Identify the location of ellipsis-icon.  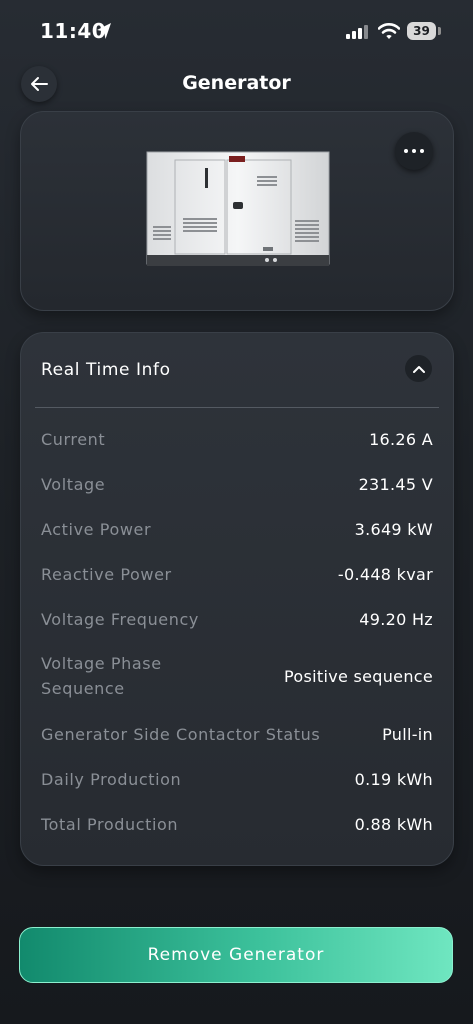
(414, 151).